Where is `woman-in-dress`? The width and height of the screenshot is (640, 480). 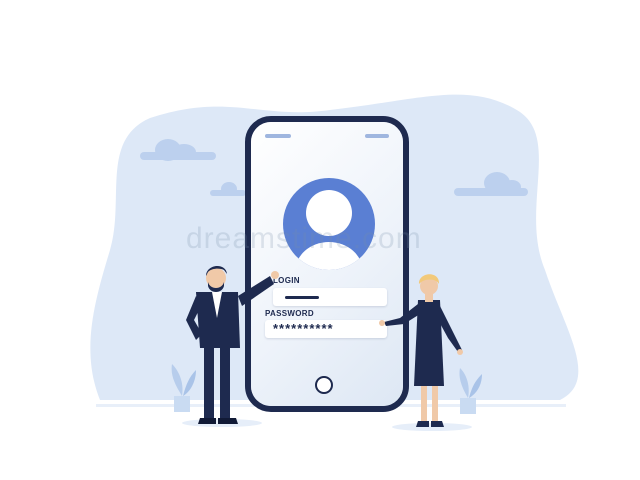 woman-in-dress is located at coordinates (425, 352).